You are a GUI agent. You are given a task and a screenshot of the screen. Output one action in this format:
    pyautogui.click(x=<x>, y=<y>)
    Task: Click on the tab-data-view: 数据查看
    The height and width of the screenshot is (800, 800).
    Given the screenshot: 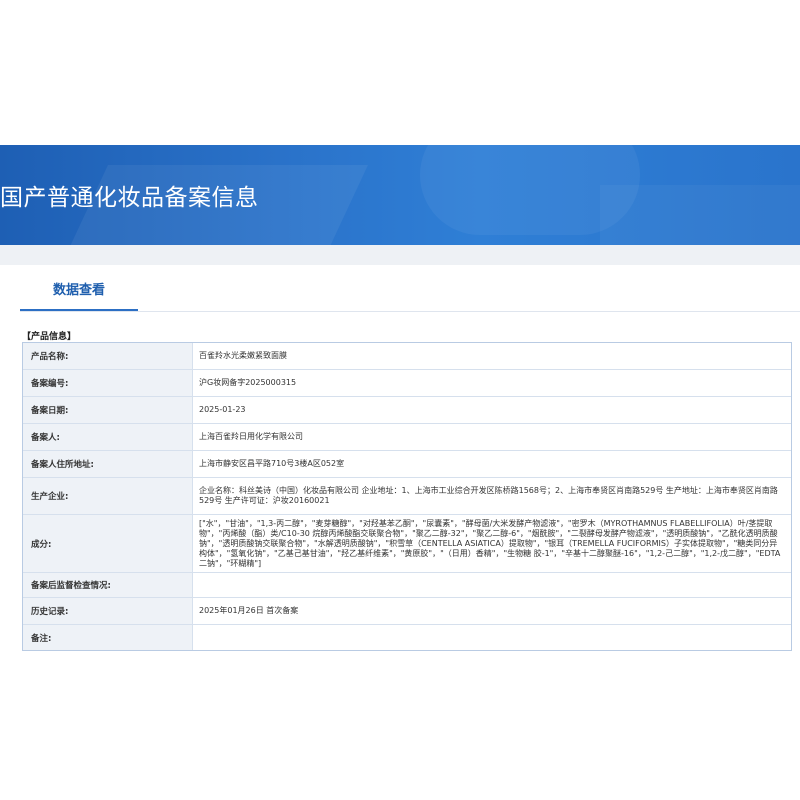 What is the action you would take?
    pyautogui.click(x=79, y=288)
    